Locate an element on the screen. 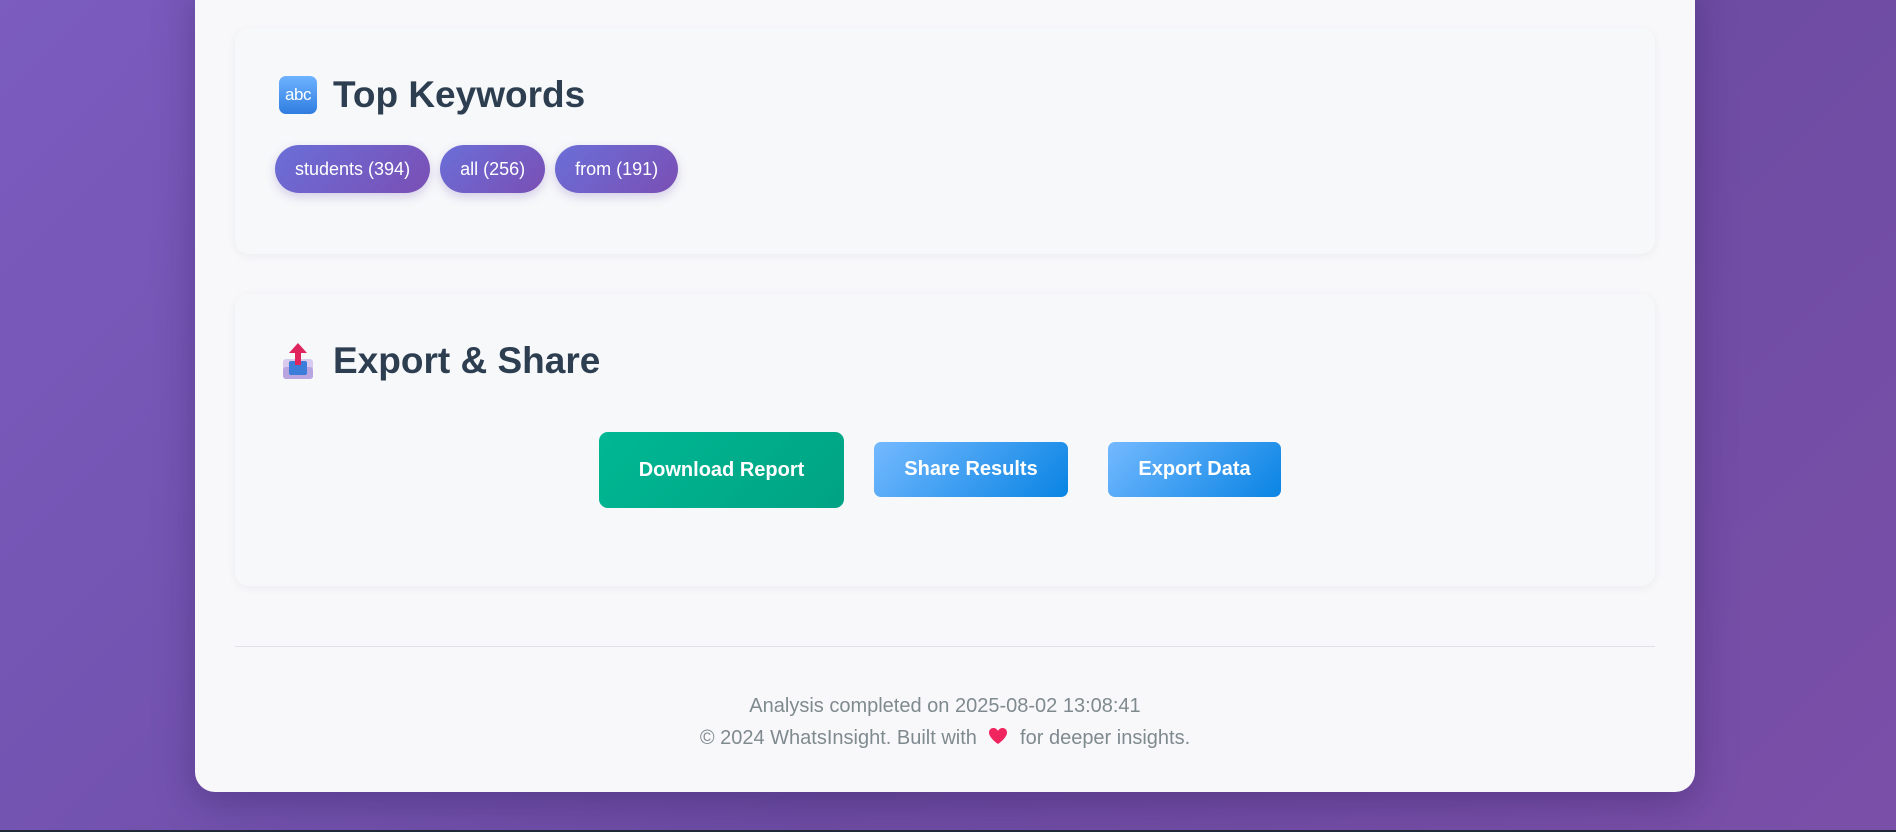 This screenshot has height=832, width=1896. keyword-tag: from (191) is located at coordinates (617, 169).